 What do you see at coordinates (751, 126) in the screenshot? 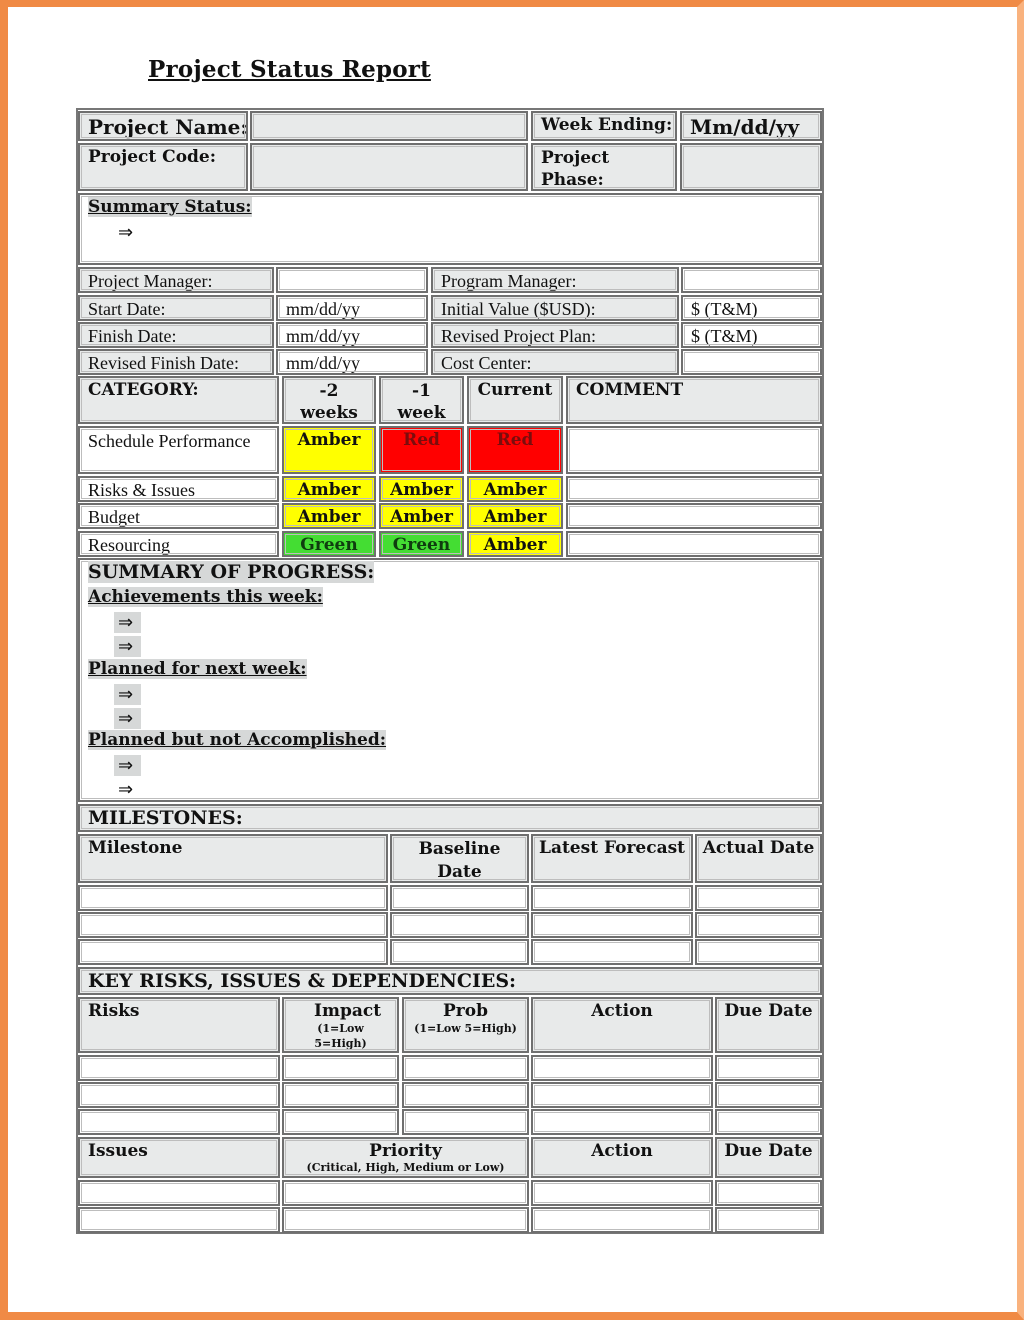
I see `week-ending-field: Mm/dd/yy` at bounding box center [751, 126].